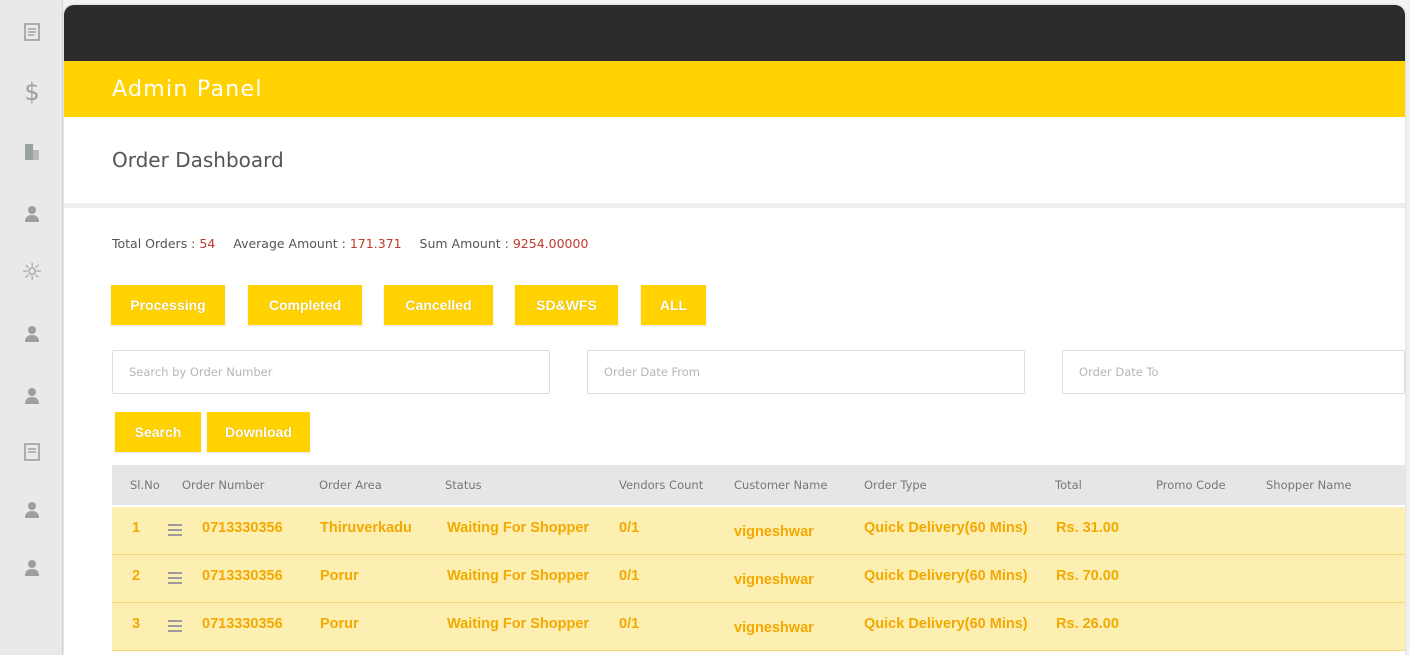 Image resolution: width=1410 pixels, height=655 pixels. I want to click on page-title: Order Dashboard, so click(198, 160).